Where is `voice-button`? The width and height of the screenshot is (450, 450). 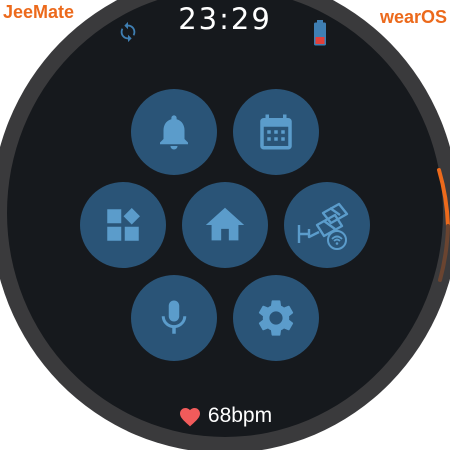
voice-button is located at coordinates (174, 318).